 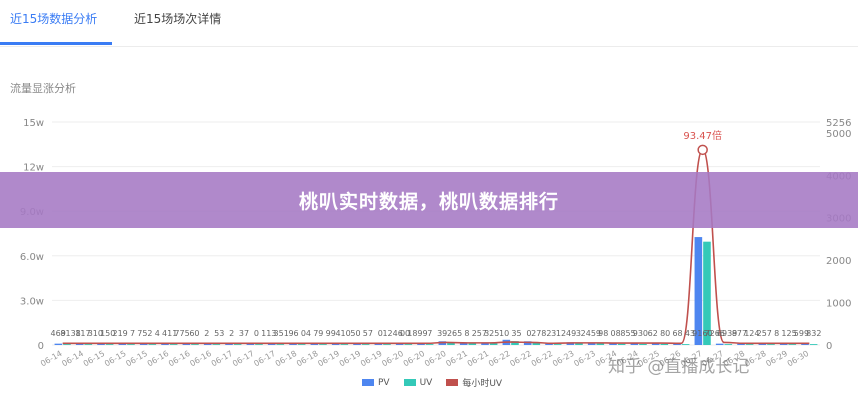 I want to click on bar-data-label: 775, so click(x=181, y=333).